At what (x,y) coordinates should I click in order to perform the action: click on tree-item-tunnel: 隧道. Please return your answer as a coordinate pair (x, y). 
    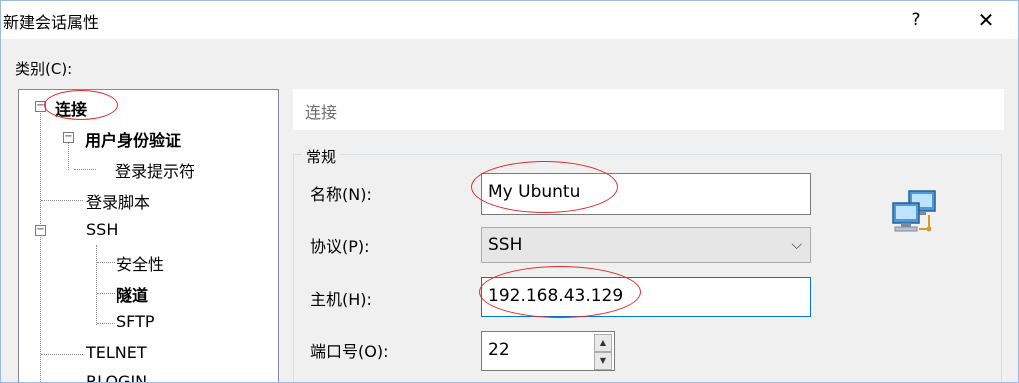
    Looking at the image, I should click on (132, 294).